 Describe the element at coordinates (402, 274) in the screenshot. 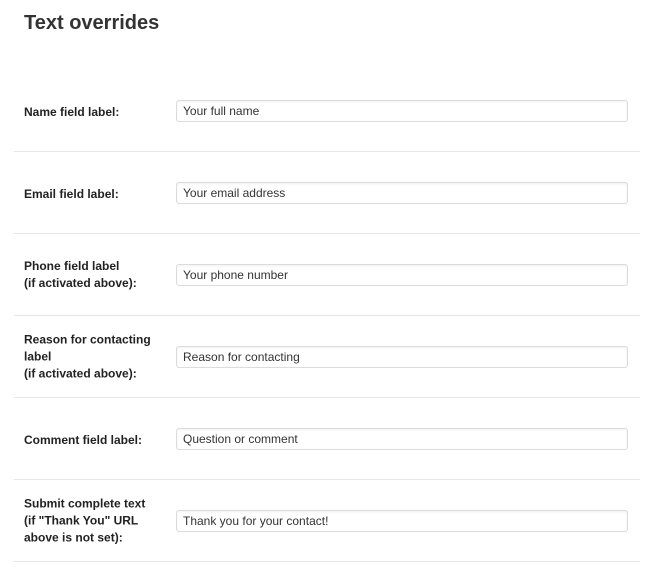

I see `phone-field-label-input` at that location.